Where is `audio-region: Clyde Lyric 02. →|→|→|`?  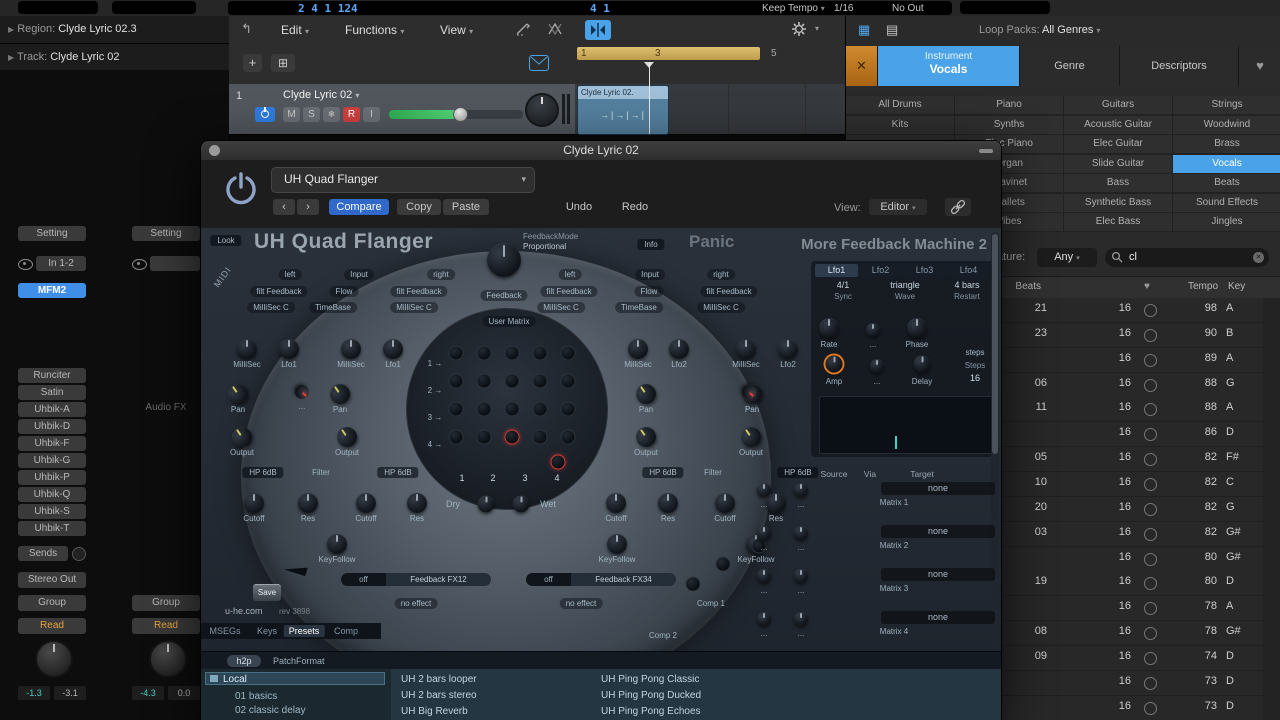 audio-region: Clyde Lyric 02. →|→|→| is located at coordinates (623, 110).